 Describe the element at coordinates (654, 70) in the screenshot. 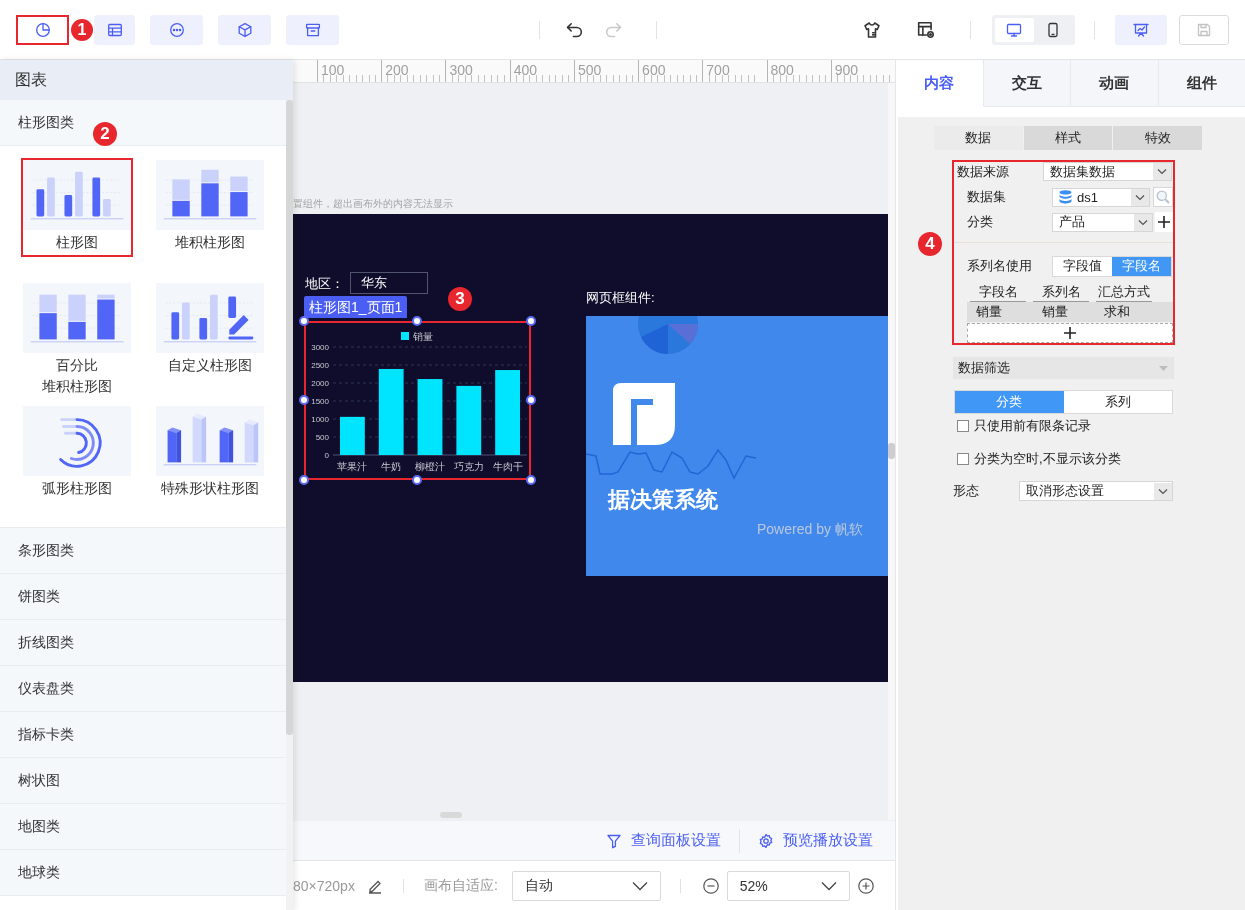

I see `ruler-label: 600` at that location.